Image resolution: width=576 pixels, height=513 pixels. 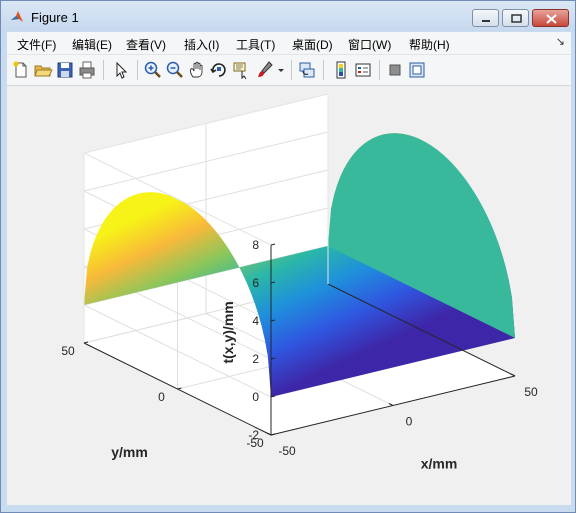 What do you see at coordinates (395, 70) in the screenshot?
I see `hide-plot-tools-icon` at bounding box center [395, 70].